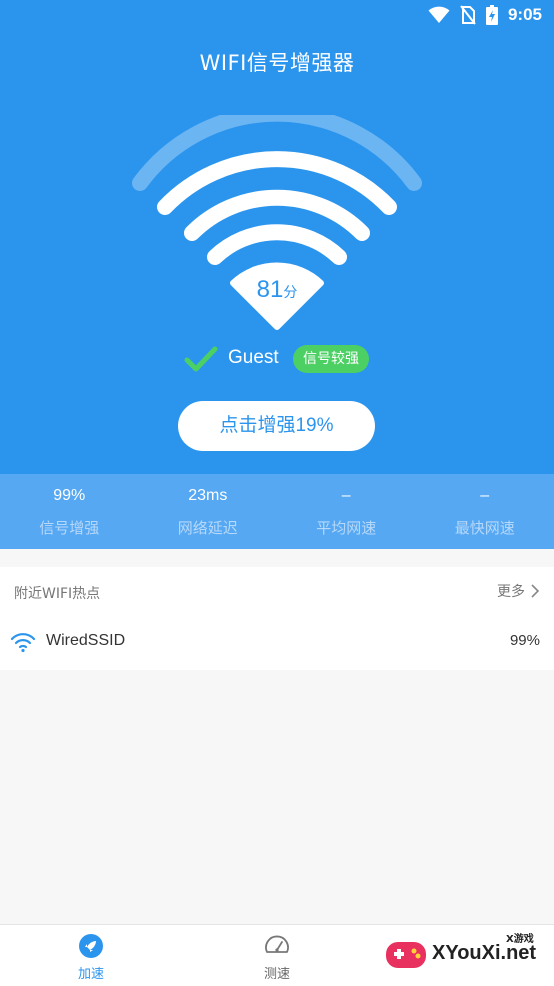  Describe the element at coordinates (69, 528) in the screenshot. I see `stat-label: 信号增强` at that location.